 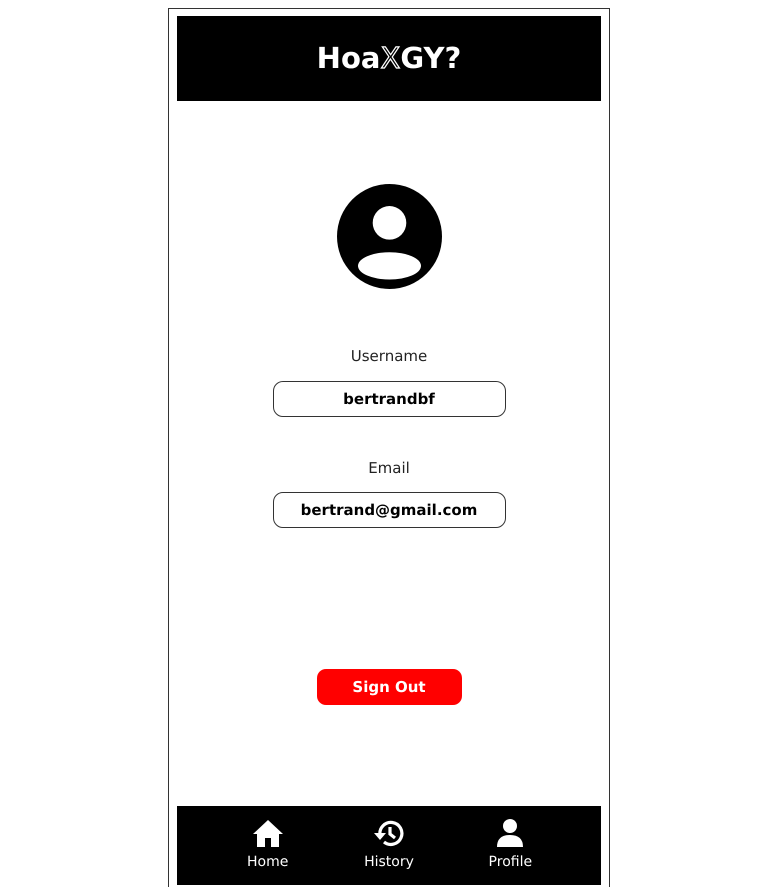 I want to click on field-label: Email, so click(x=389, y=468).